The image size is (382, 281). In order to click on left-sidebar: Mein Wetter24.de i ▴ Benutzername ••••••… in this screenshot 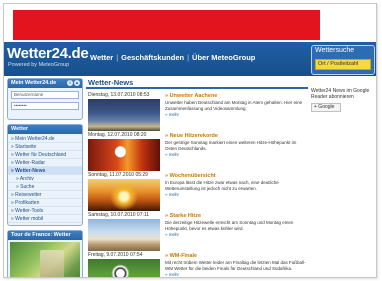, I will do `click(45, 177)`.